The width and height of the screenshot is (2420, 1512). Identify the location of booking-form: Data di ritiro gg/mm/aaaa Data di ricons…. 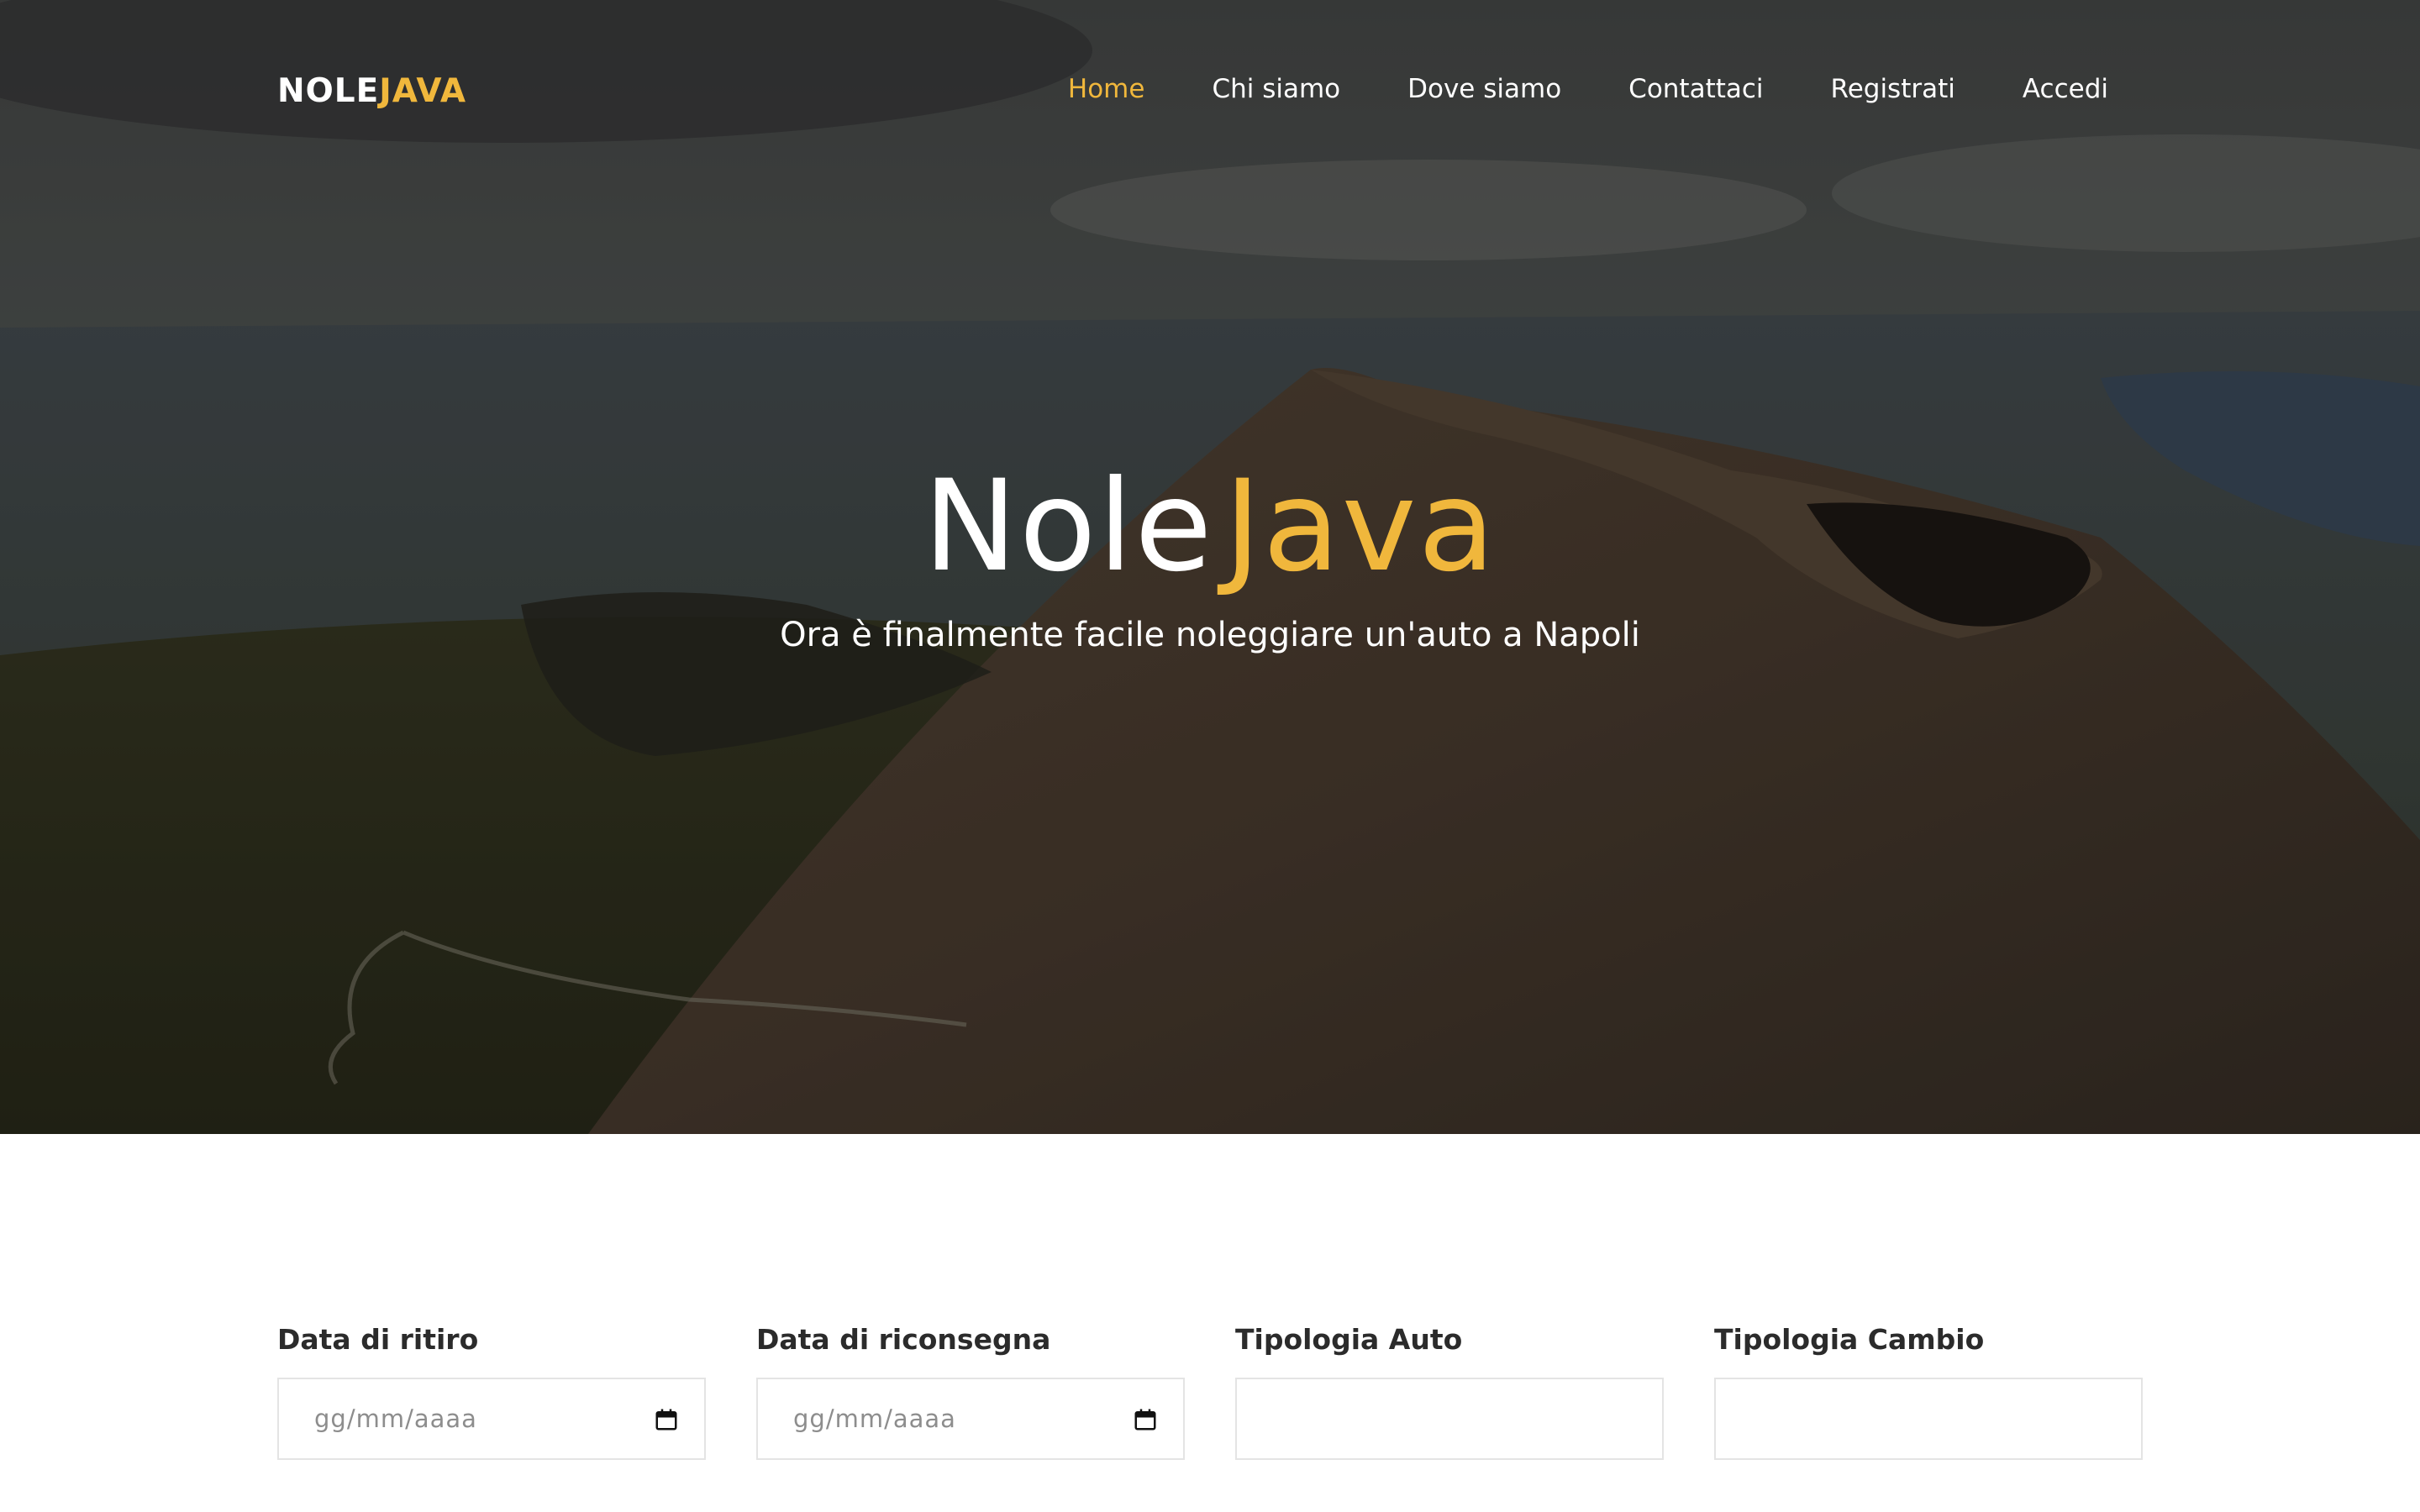
(1210, 1391).